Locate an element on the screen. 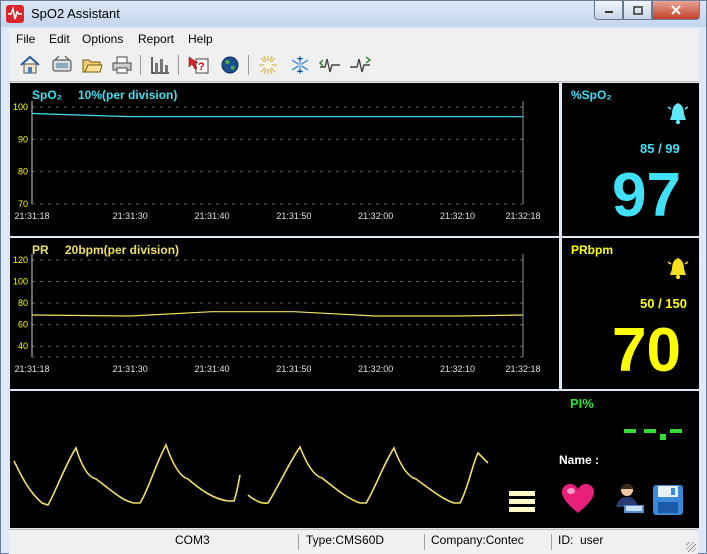 This screenshot has width=707, height=554. menu-bar: File Edit Options Report Help is located at coordinates (353, 39).